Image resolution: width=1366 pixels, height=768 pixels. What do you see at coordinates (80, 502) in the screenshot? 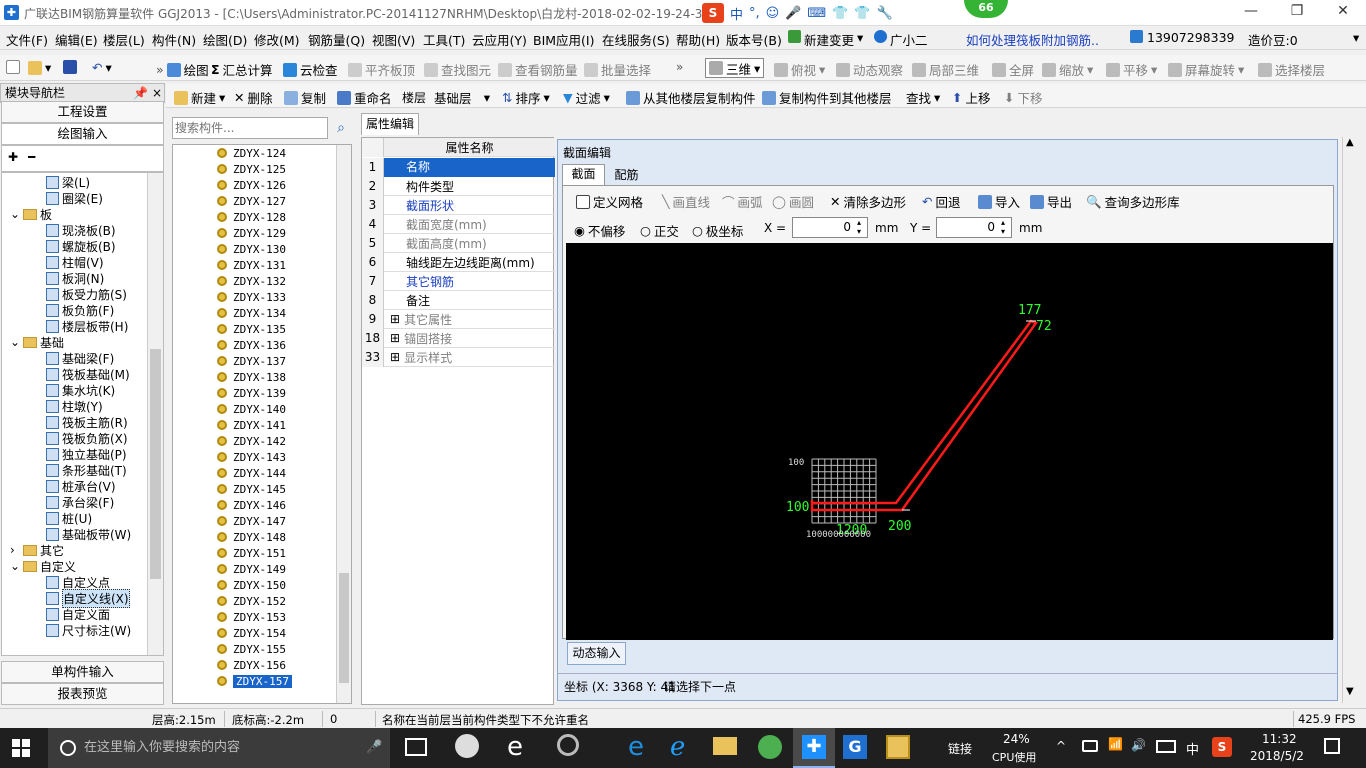
I see `tree-item: 承台梁(F)` at bounding box center [80, 502].